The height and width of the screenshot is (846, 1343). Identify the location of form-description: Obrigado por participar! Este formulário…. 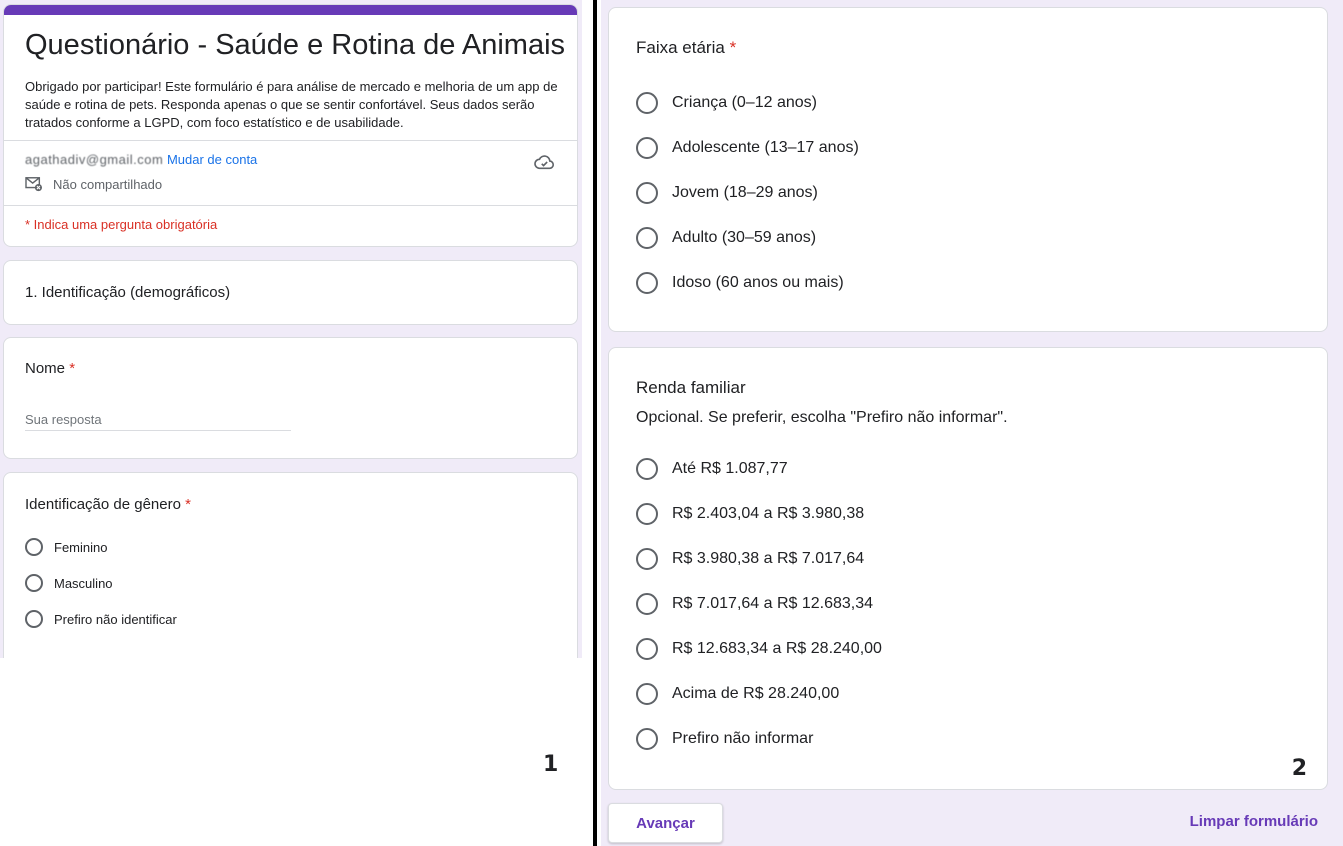
(291, 104).